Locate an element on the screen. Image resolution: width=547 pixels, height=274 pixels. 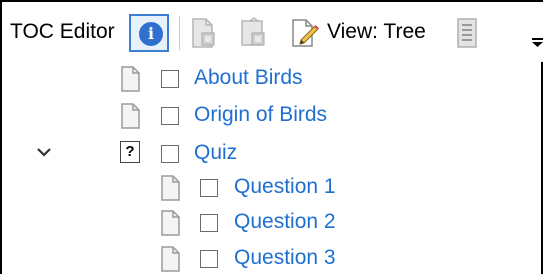
panel-border is located at coordinates (542, 168).